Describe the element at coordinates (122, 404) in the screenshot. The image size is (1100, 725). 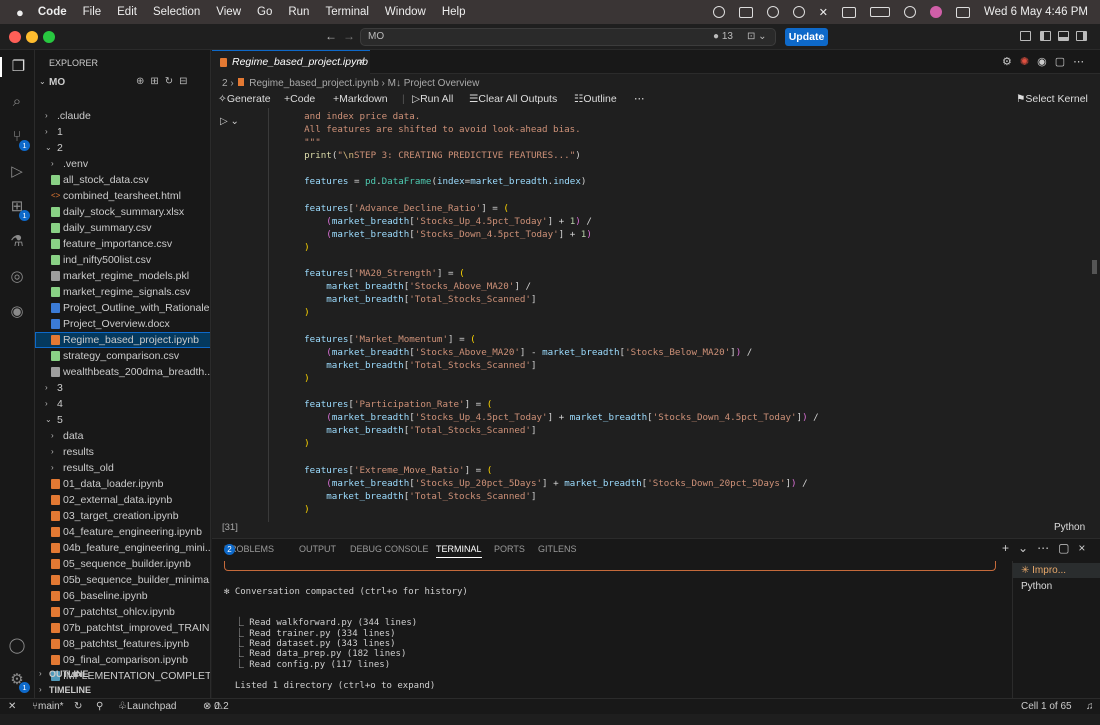
I see `tree-folder: › 4` at that location.